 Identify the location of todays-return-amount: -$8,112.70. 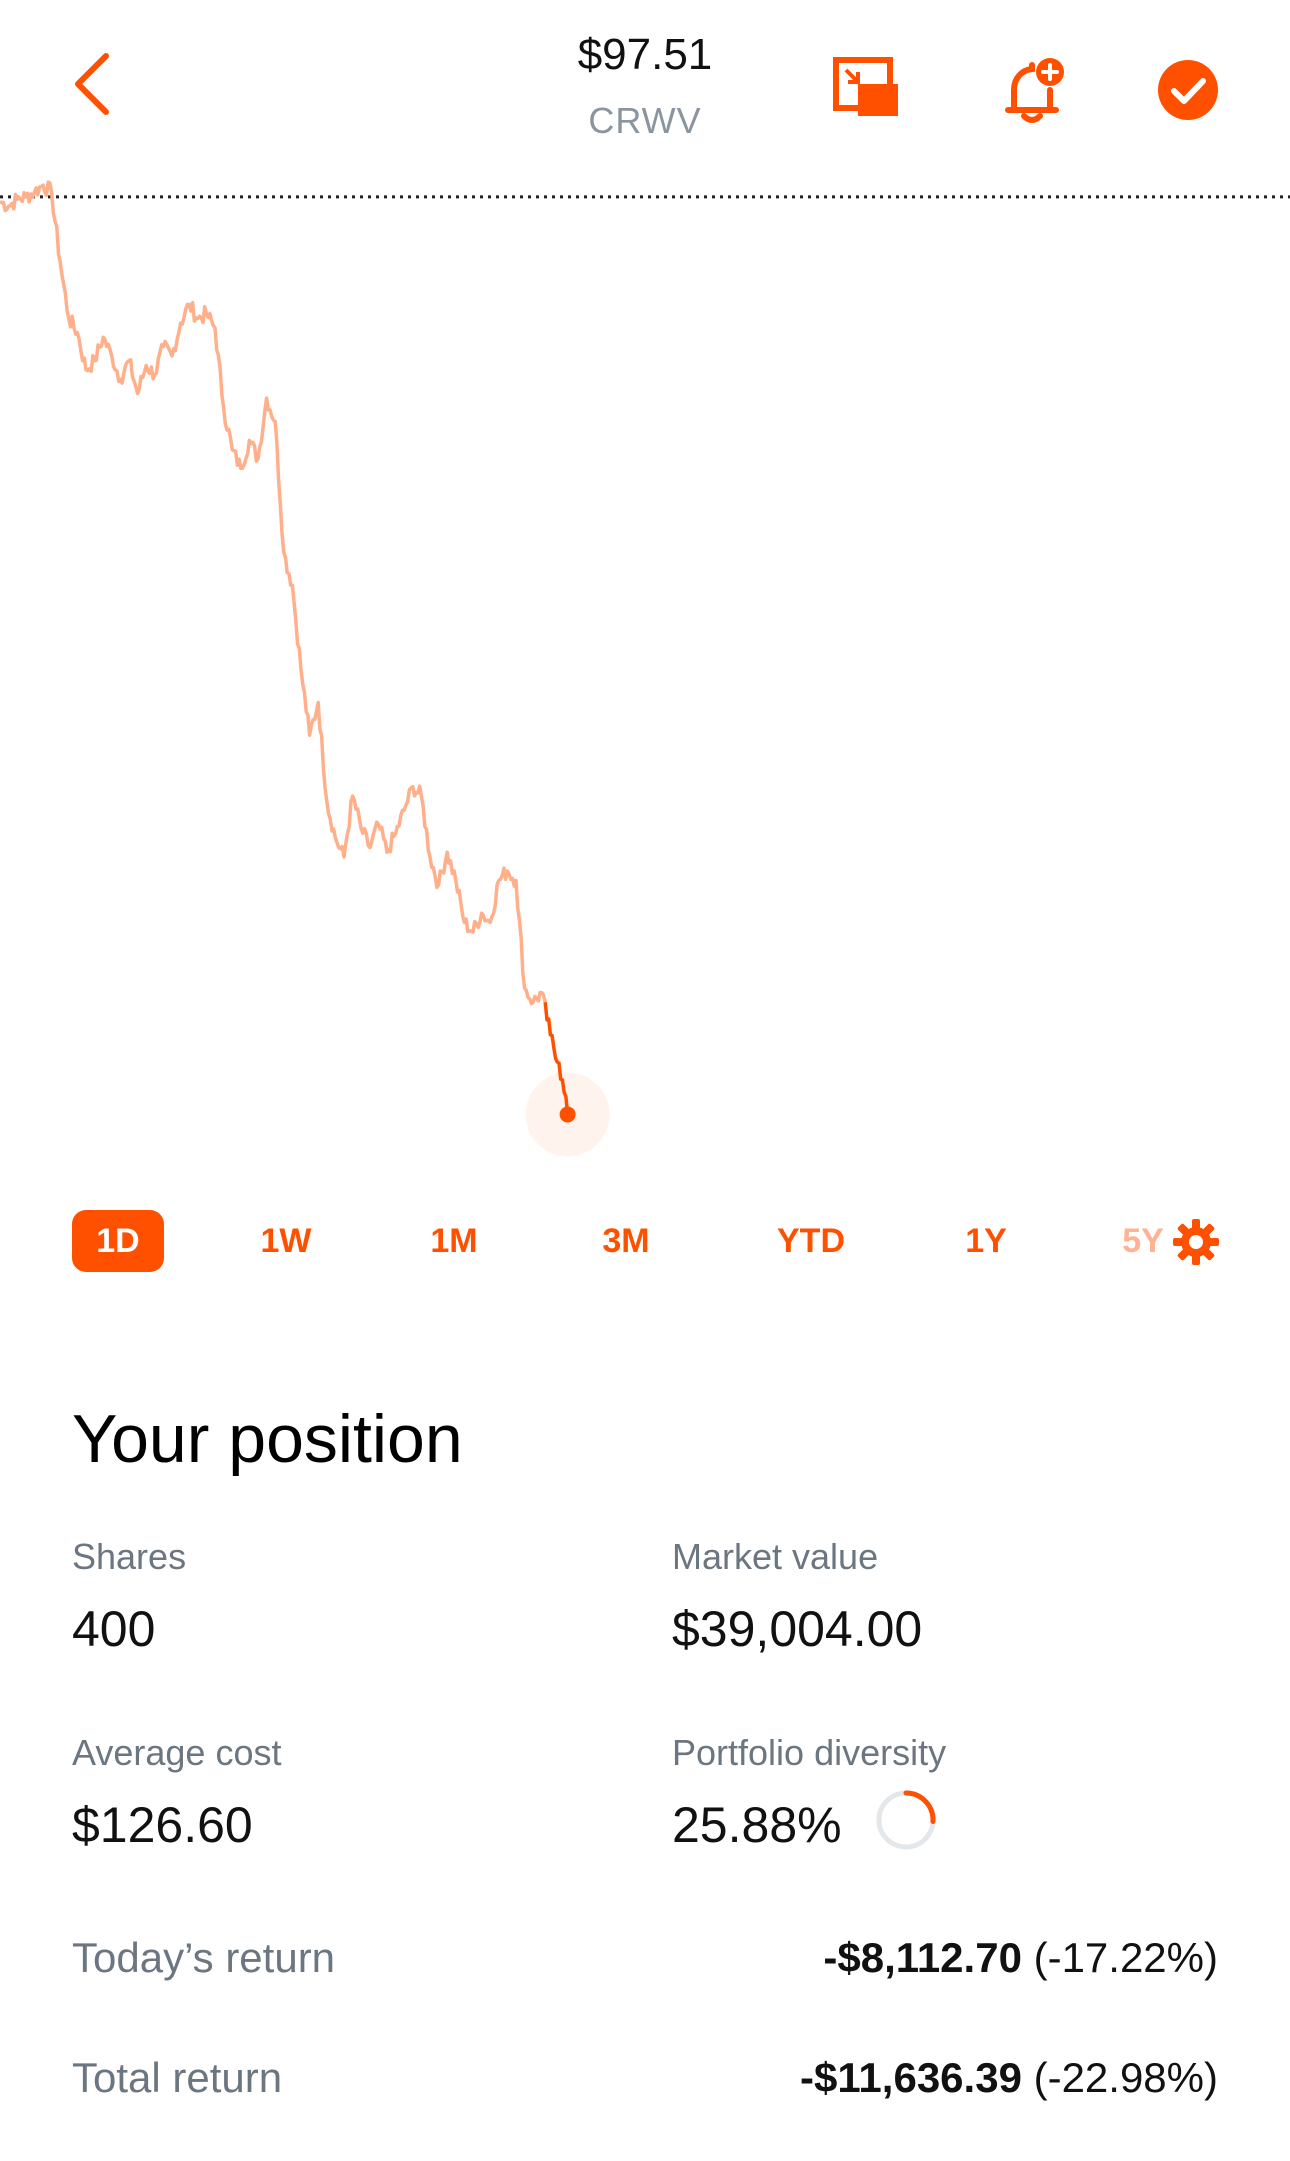
(922, 1957).